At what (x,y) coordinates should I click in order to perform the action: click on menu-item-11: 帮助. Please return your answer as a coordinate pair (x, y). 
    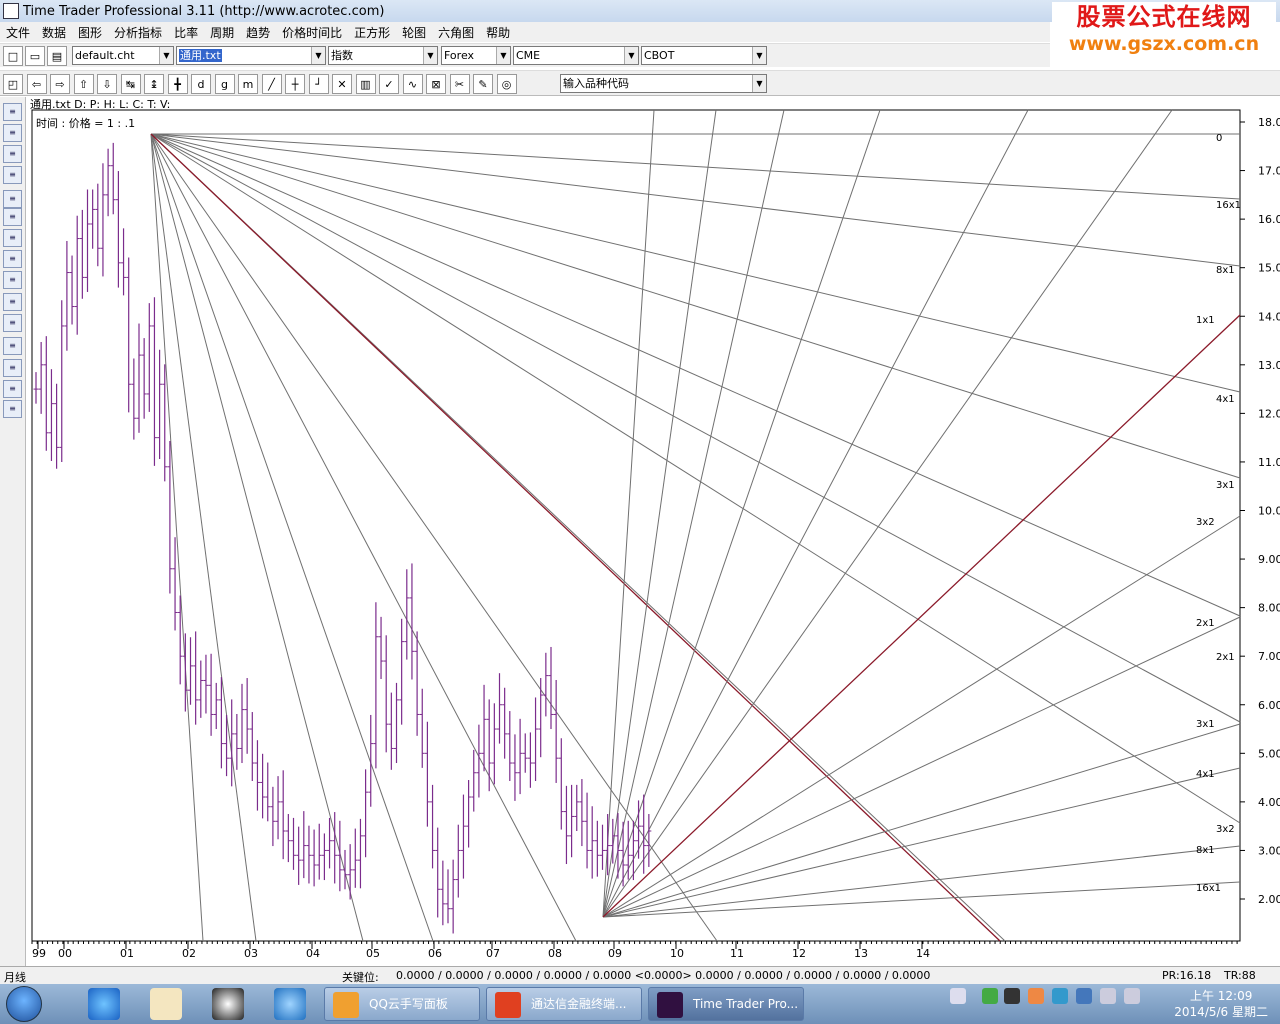
    Looking at the image, I should click on (498, 32).